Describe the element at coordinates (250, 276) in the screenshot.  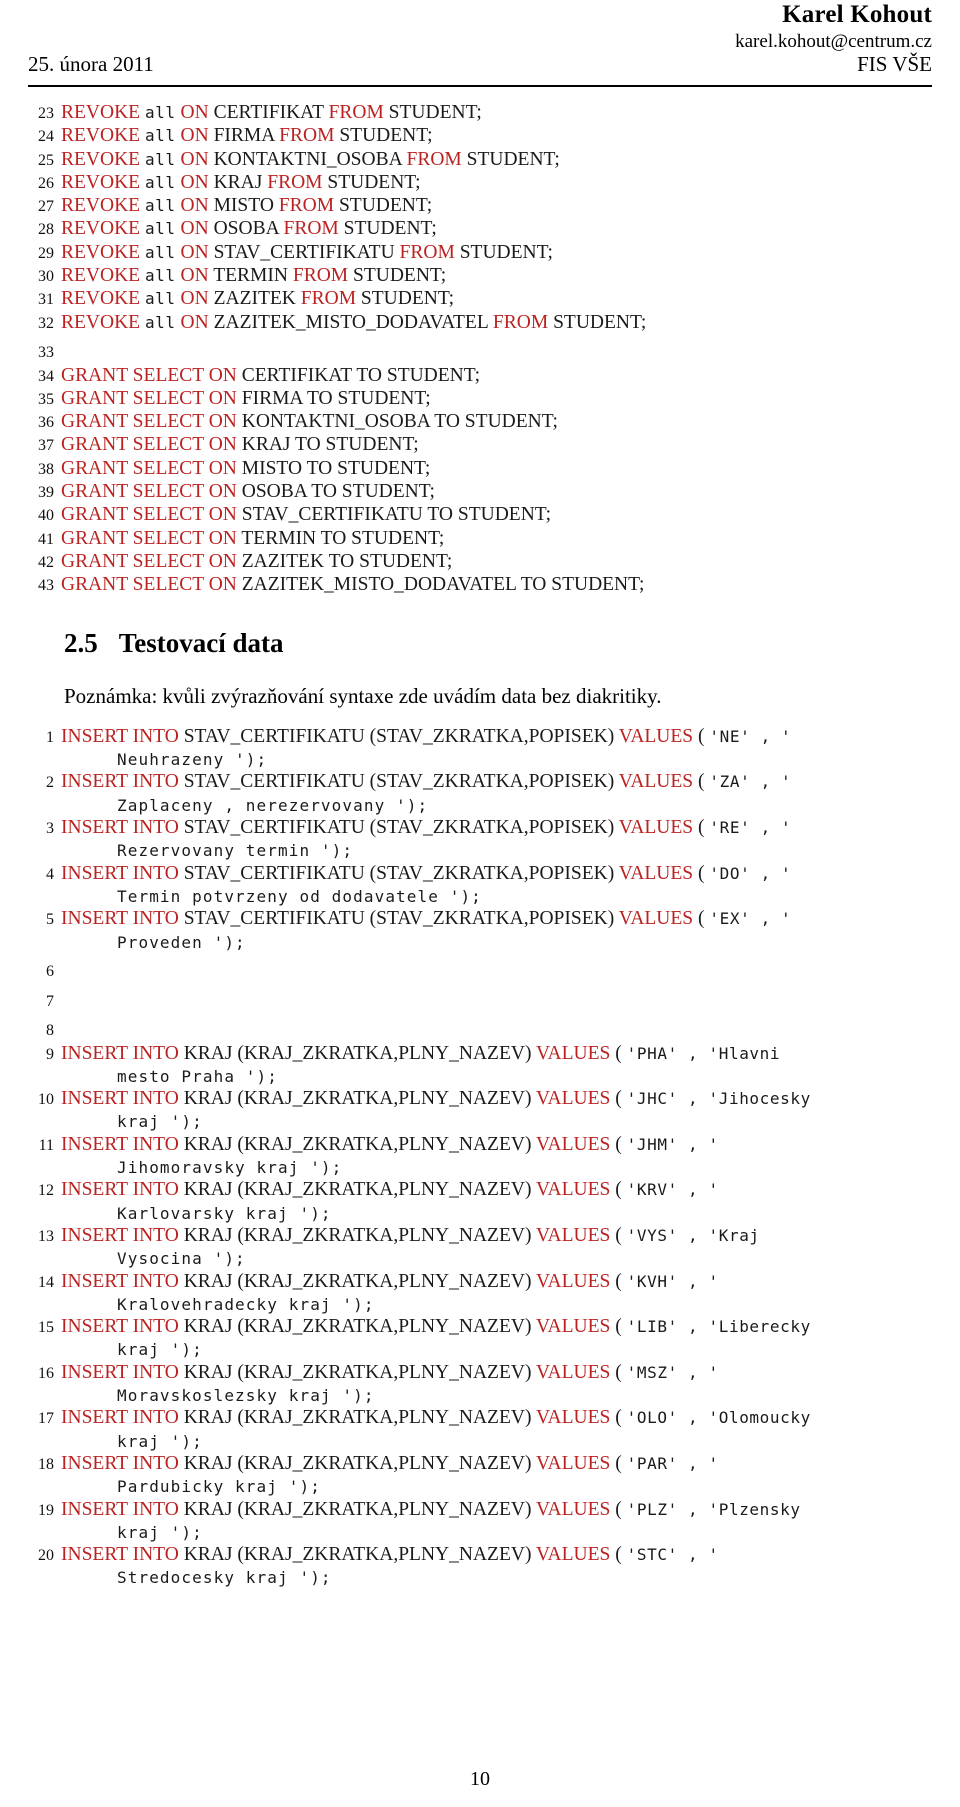
I see `sql-identifier: TERMIN` at that location.